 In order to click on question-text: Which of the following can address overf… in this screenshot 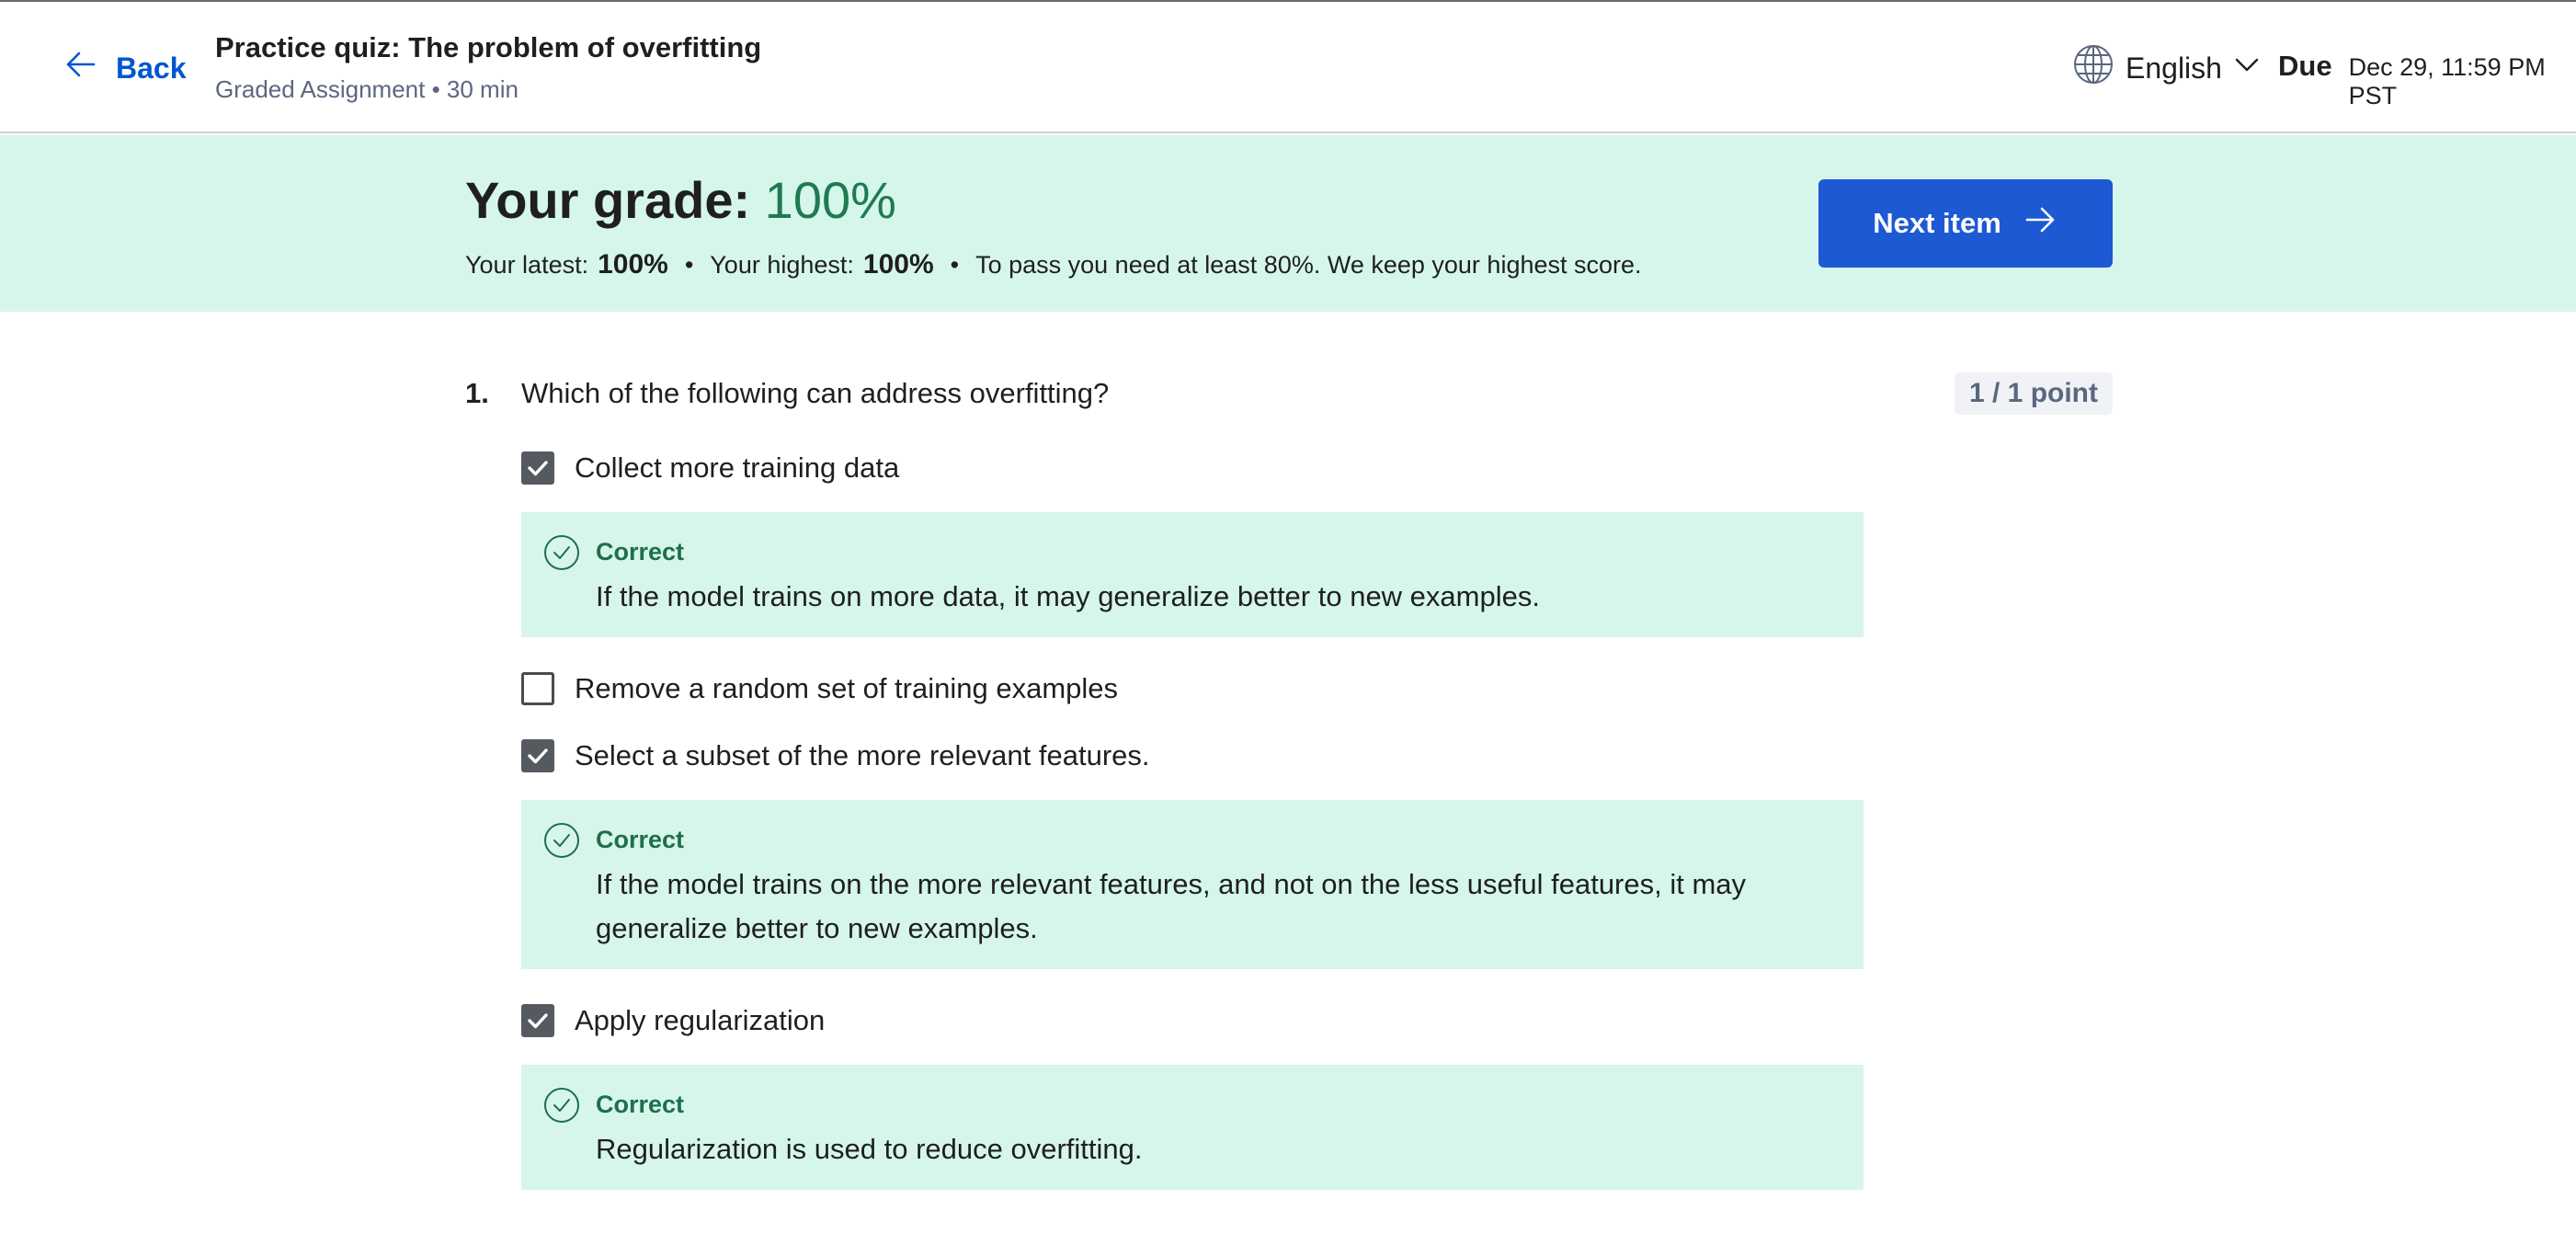, I will do `click(815, 393)`.